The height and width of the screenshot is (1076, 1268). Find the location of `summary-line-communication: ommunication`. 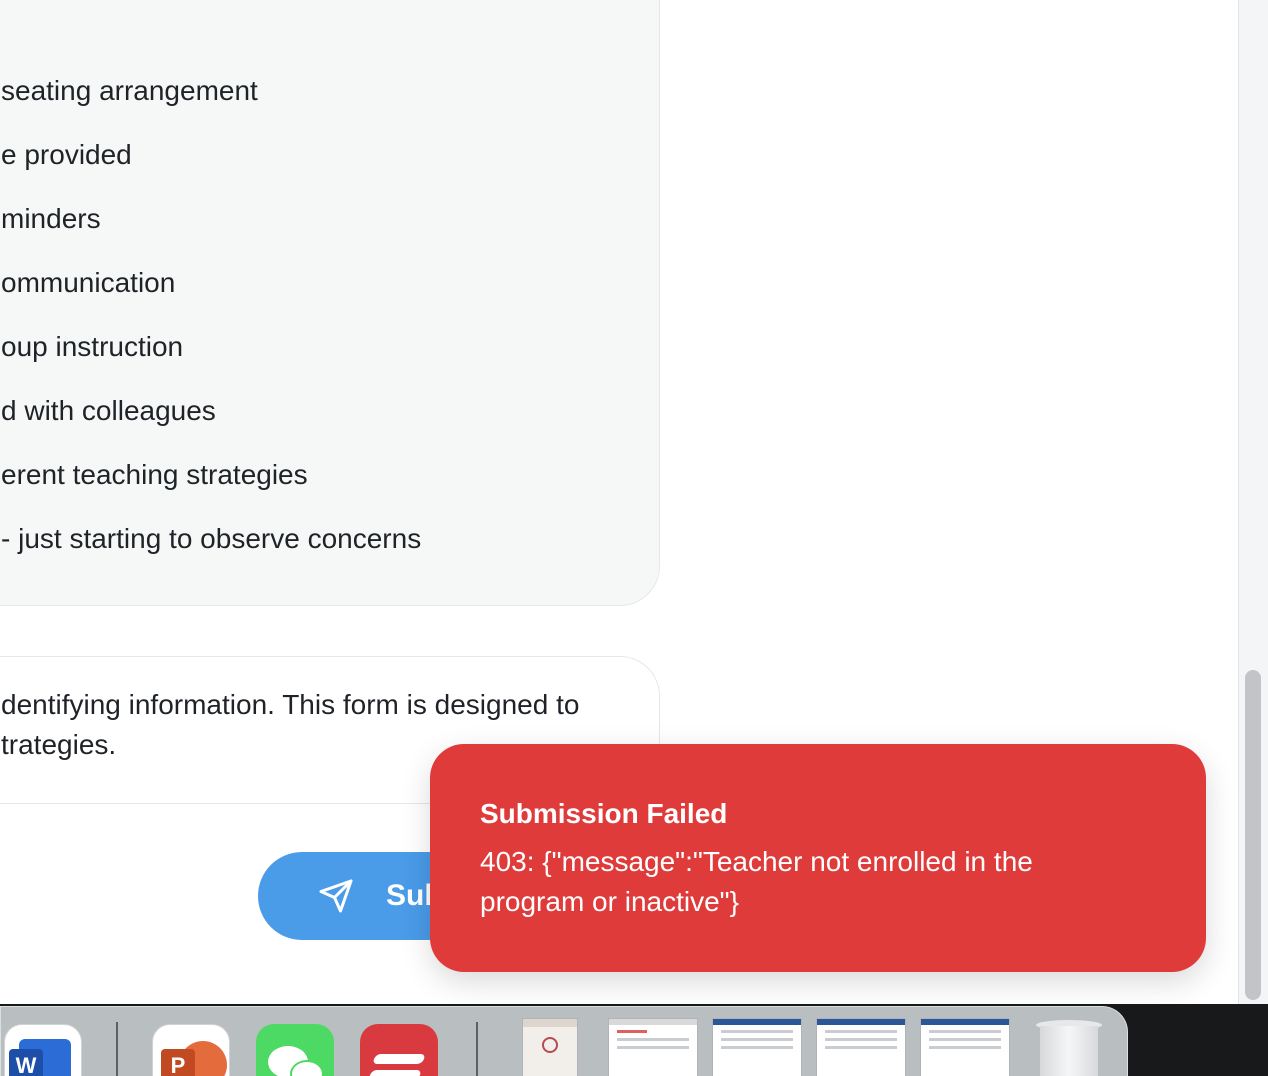

summary-line-communication: ommunication is located at coordinates (88, 282).